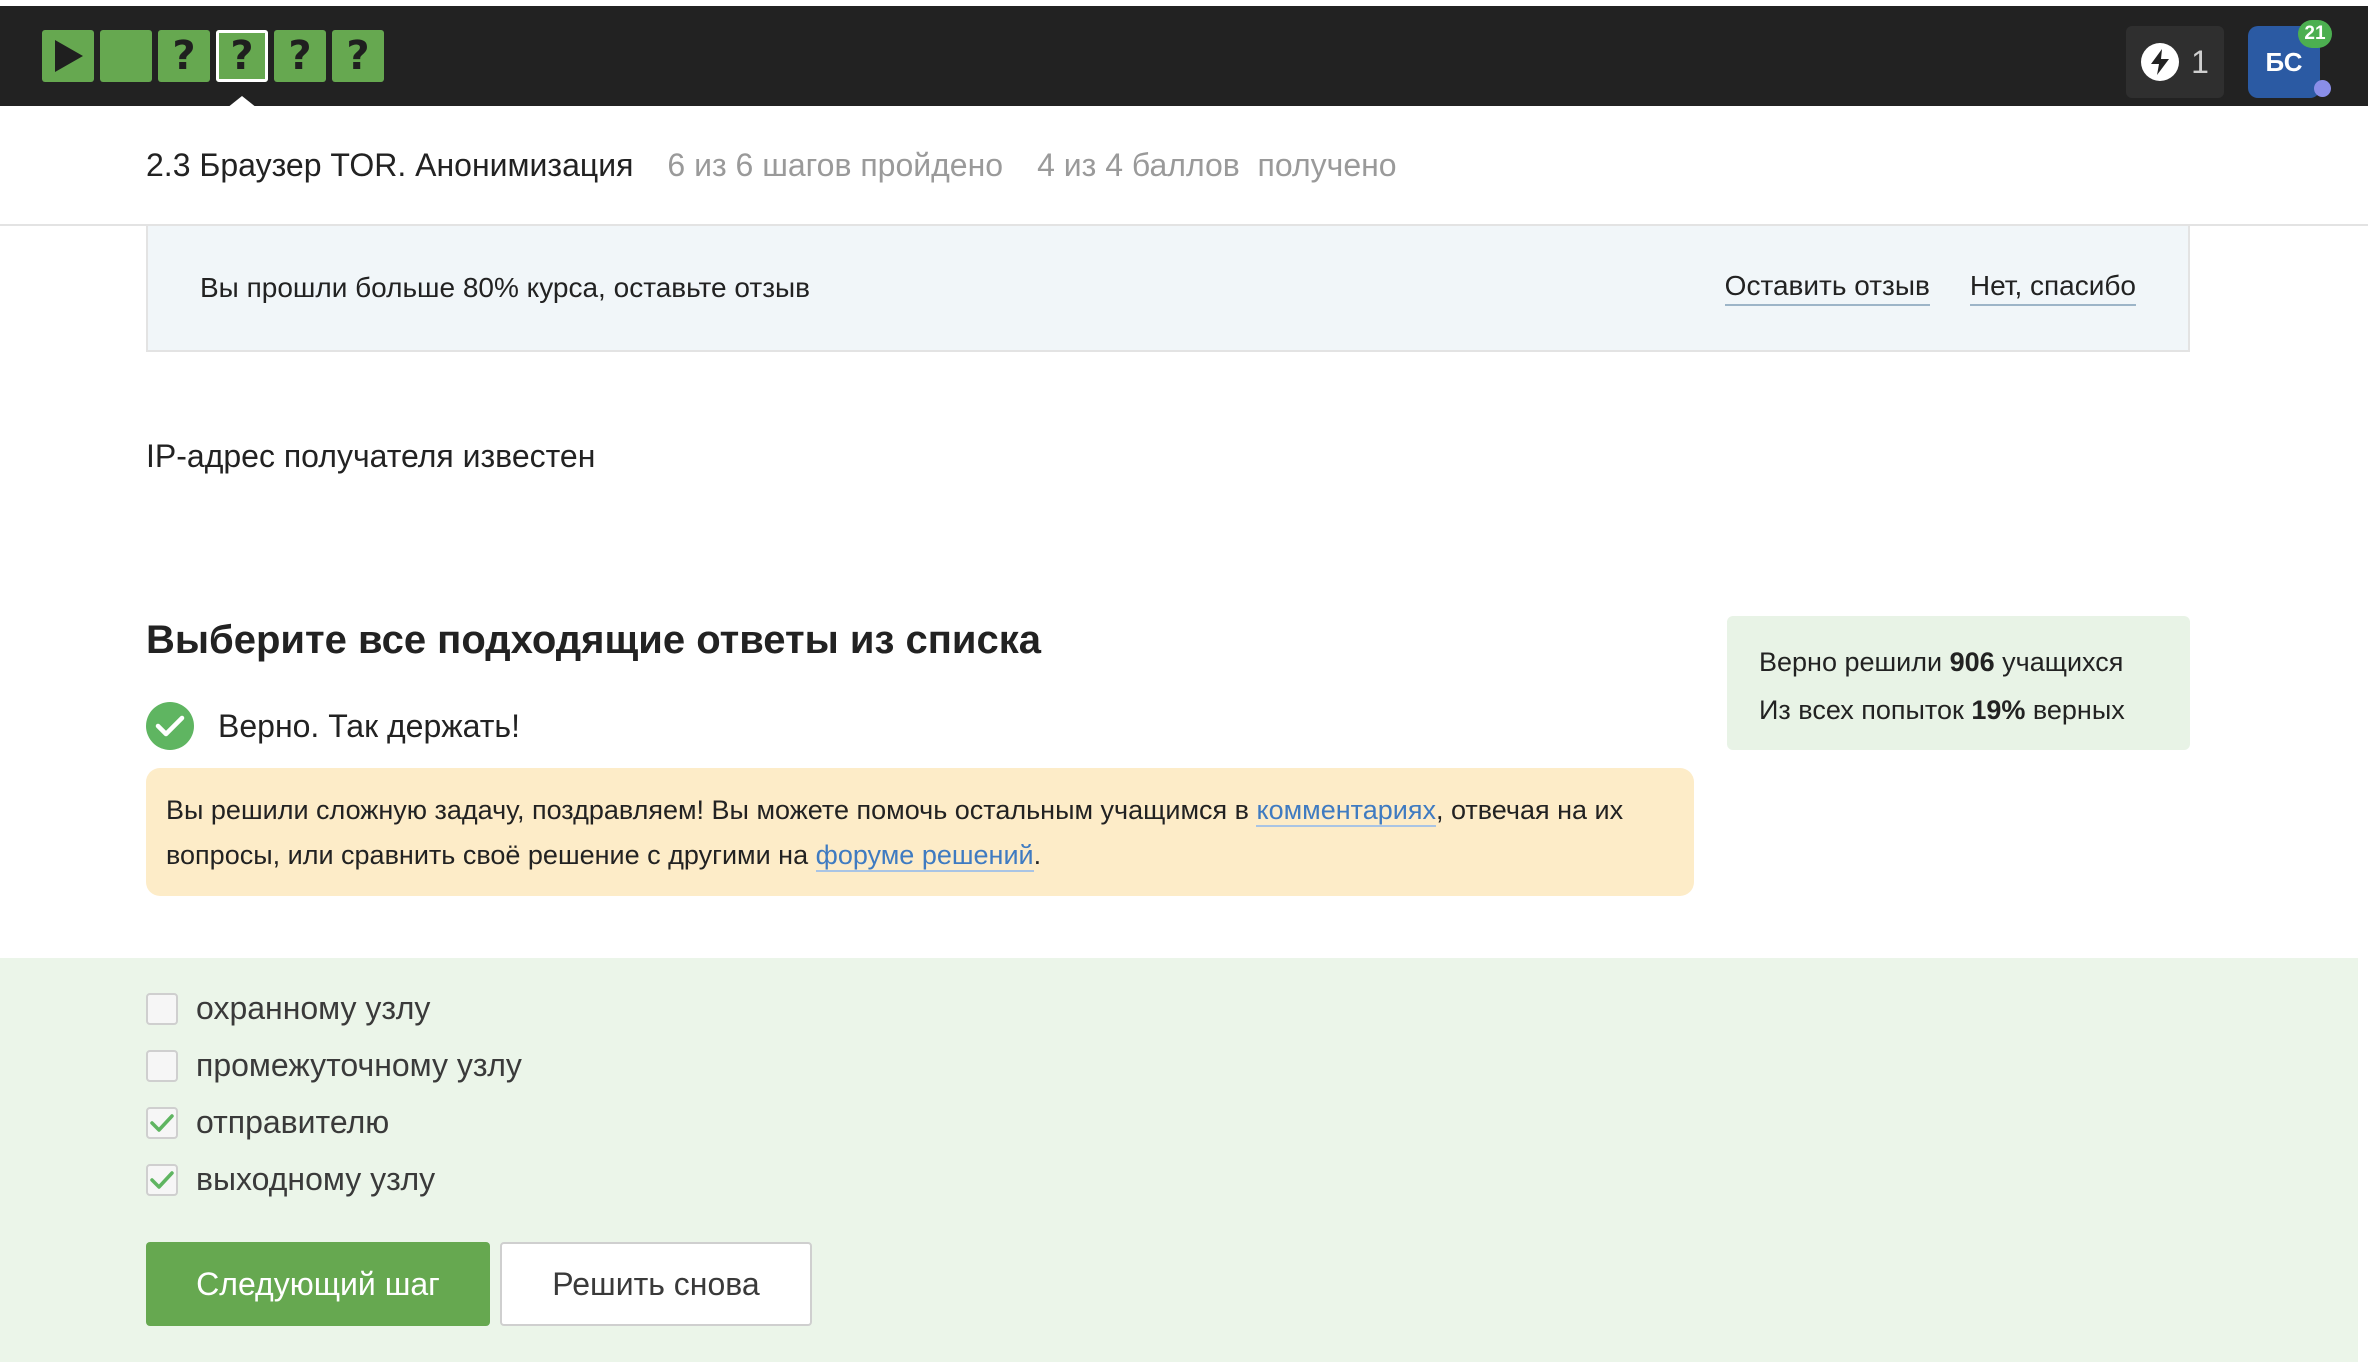 The image size is (2368, 1362). What do you see at coordinates (358, 56) in the screenshot?
I see `step-6-quiz: ?` at bounding box center [358, 56].